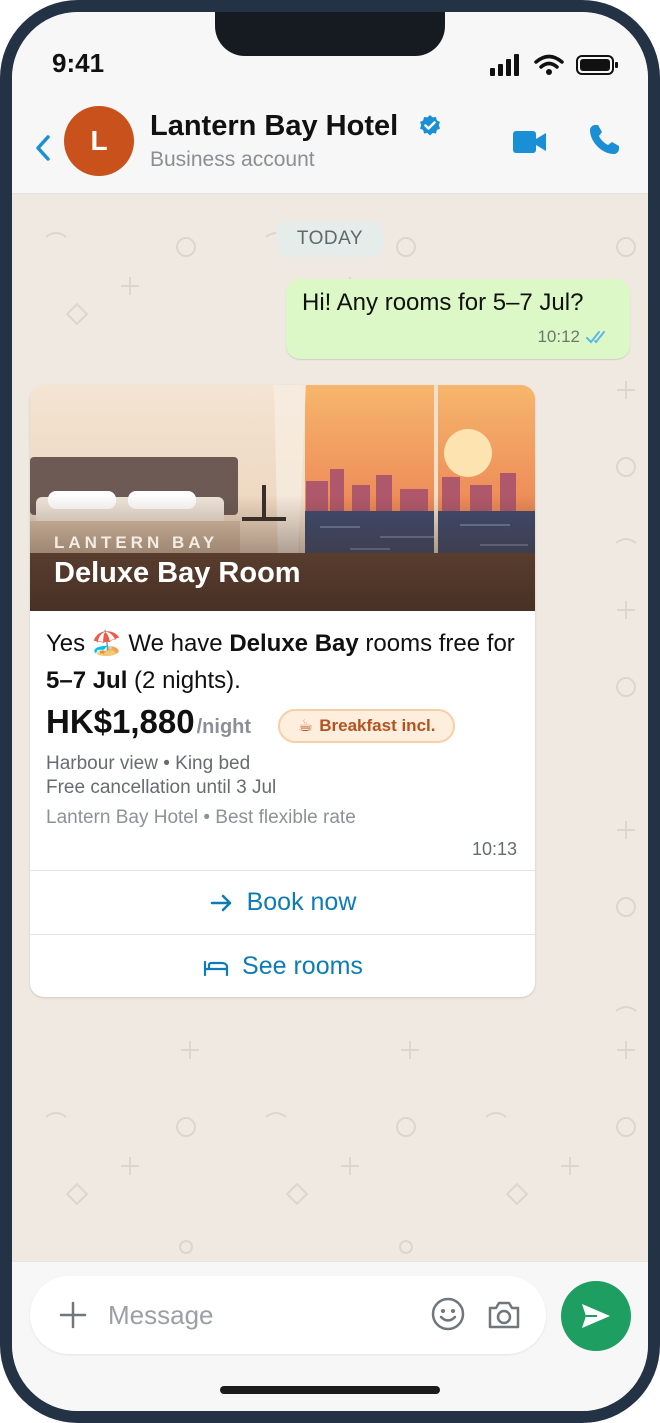  Describe the element at coordinates (99, 141) in the screenshot. I see `avatar: L` at that location.